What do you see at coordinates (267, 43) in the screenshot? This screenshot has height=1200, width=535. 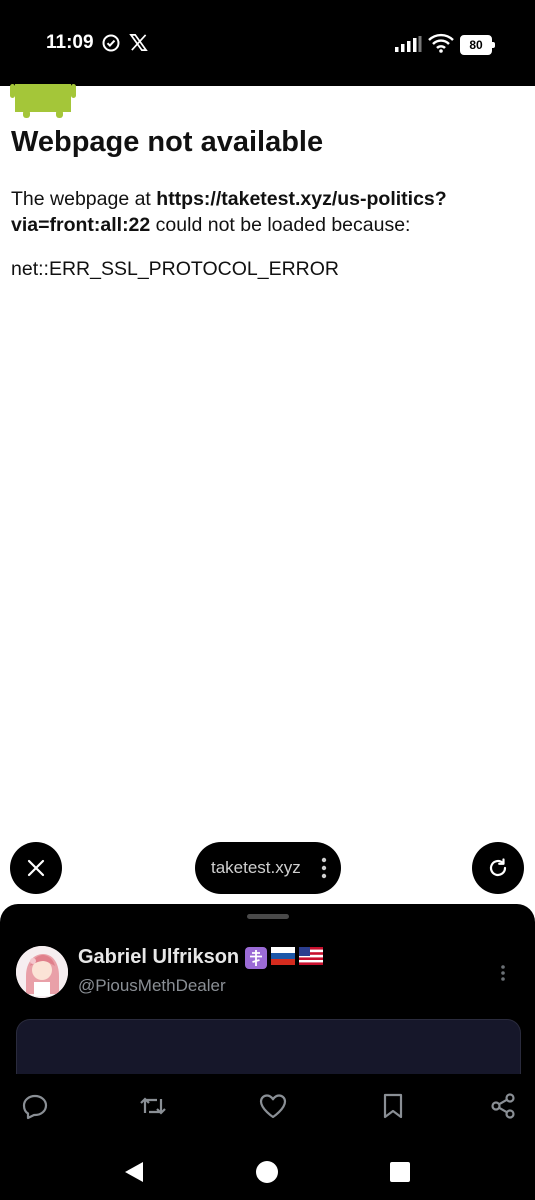 I see `status-bar: 11:09 80` at bounding box center [267, 43].